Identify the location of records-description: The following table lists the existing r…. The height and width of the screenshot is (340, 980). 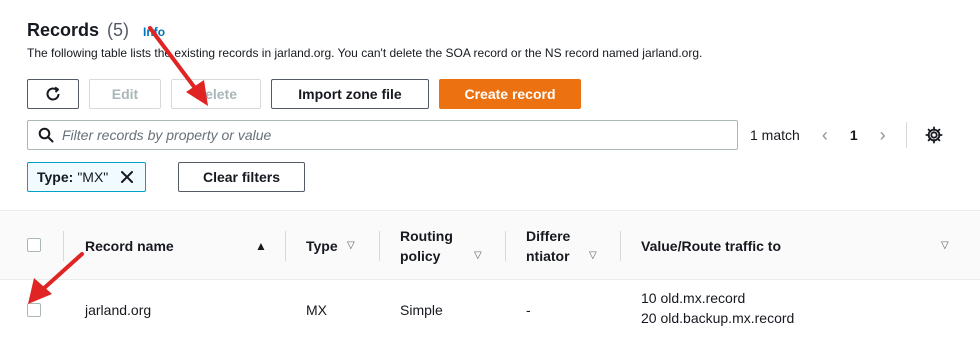
(365, 53).